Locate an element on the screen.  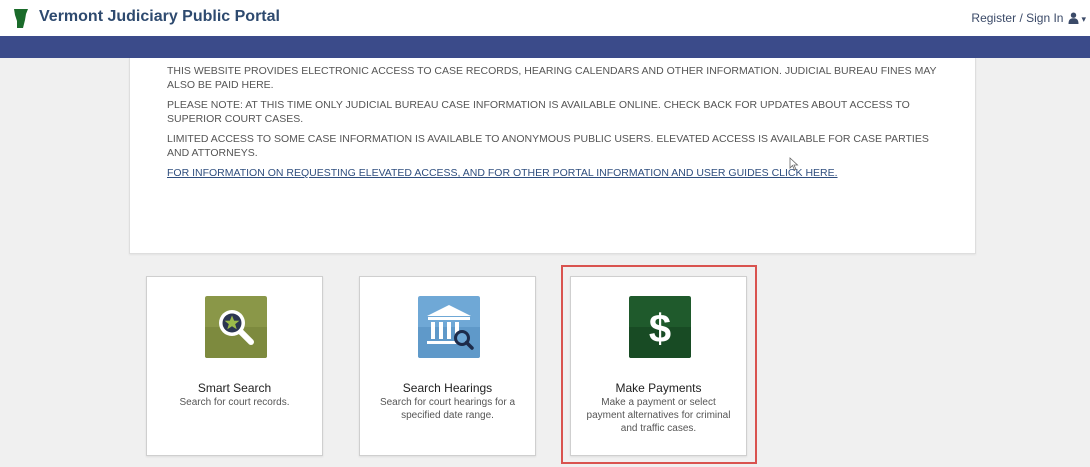
signin-label: Register / Sign In is located at coordinates (1017, 18).